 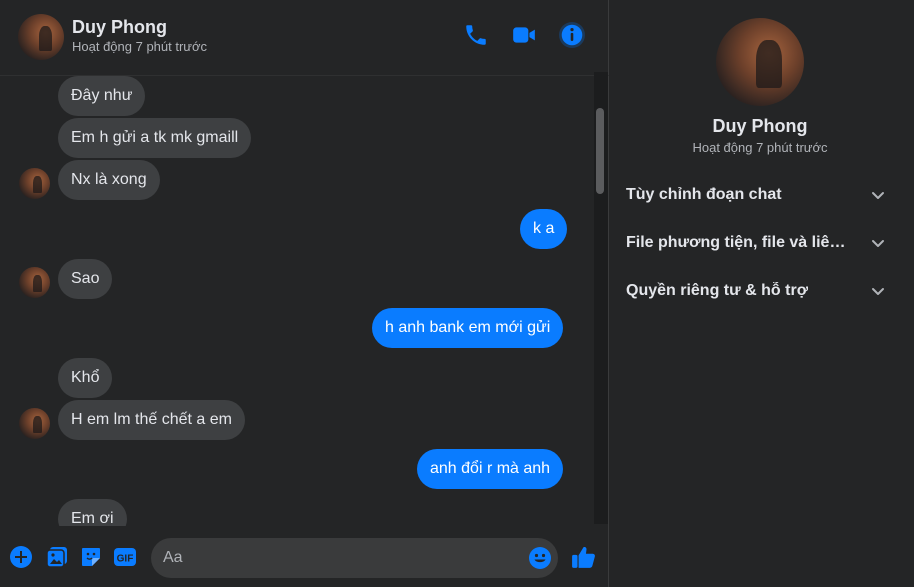 I want to click on sidebar-item-label: Tùy chỉnh đoạn chat, so click(x=704, y=194).